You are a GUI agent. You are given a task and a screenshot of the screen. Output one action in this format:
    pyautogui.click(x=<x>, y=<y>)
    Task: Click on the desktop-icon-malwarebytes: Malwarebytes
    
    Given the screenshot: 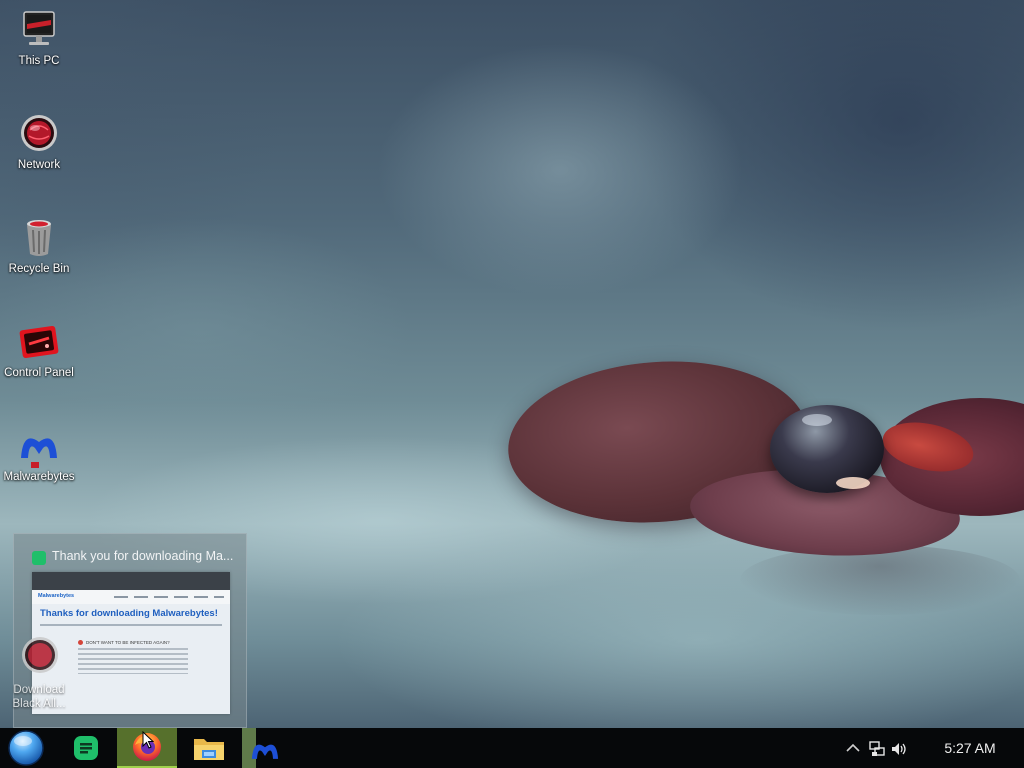 What is the action you would take?
    pyautogui.click(x=39, y=454)
    